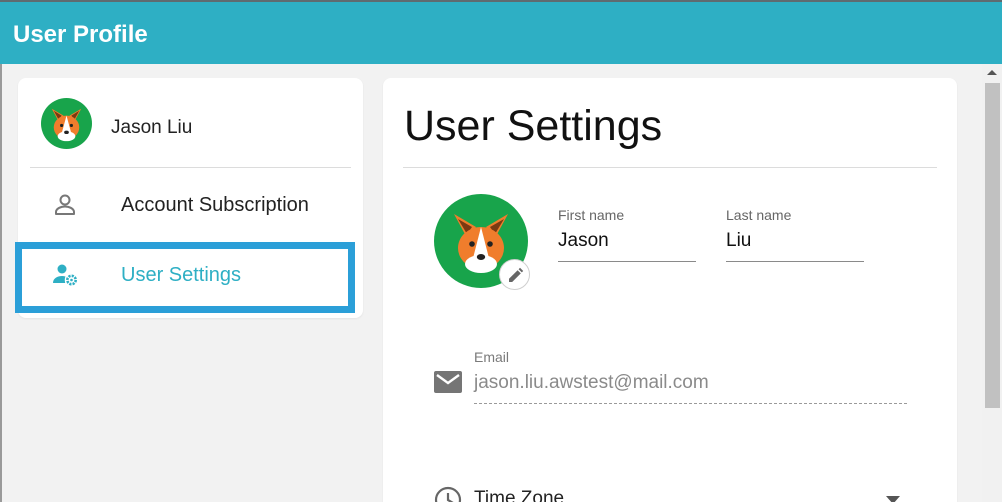 The width and height of the screenshot is (1002, 502). Describe the element at coordinates (992, 245) in the screenshot. I see `scrollbar-thumb` at that location.